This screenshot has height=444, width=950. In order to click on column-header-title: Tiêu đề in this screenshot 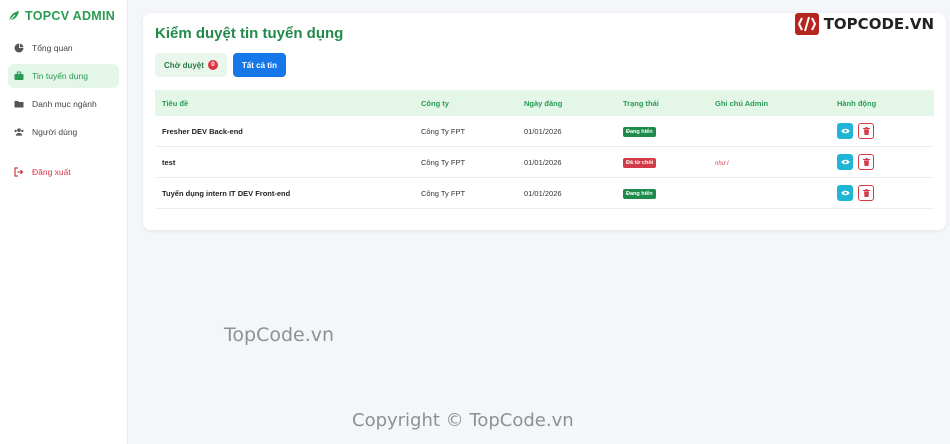, I will do `click(175, 103)`.